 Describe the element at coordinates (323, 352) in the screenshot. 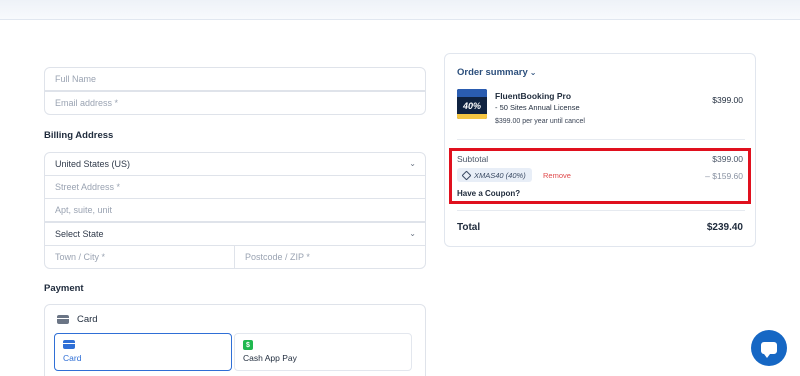

I see `payment-option-cash-app: $ Cash App Pay` at that location.